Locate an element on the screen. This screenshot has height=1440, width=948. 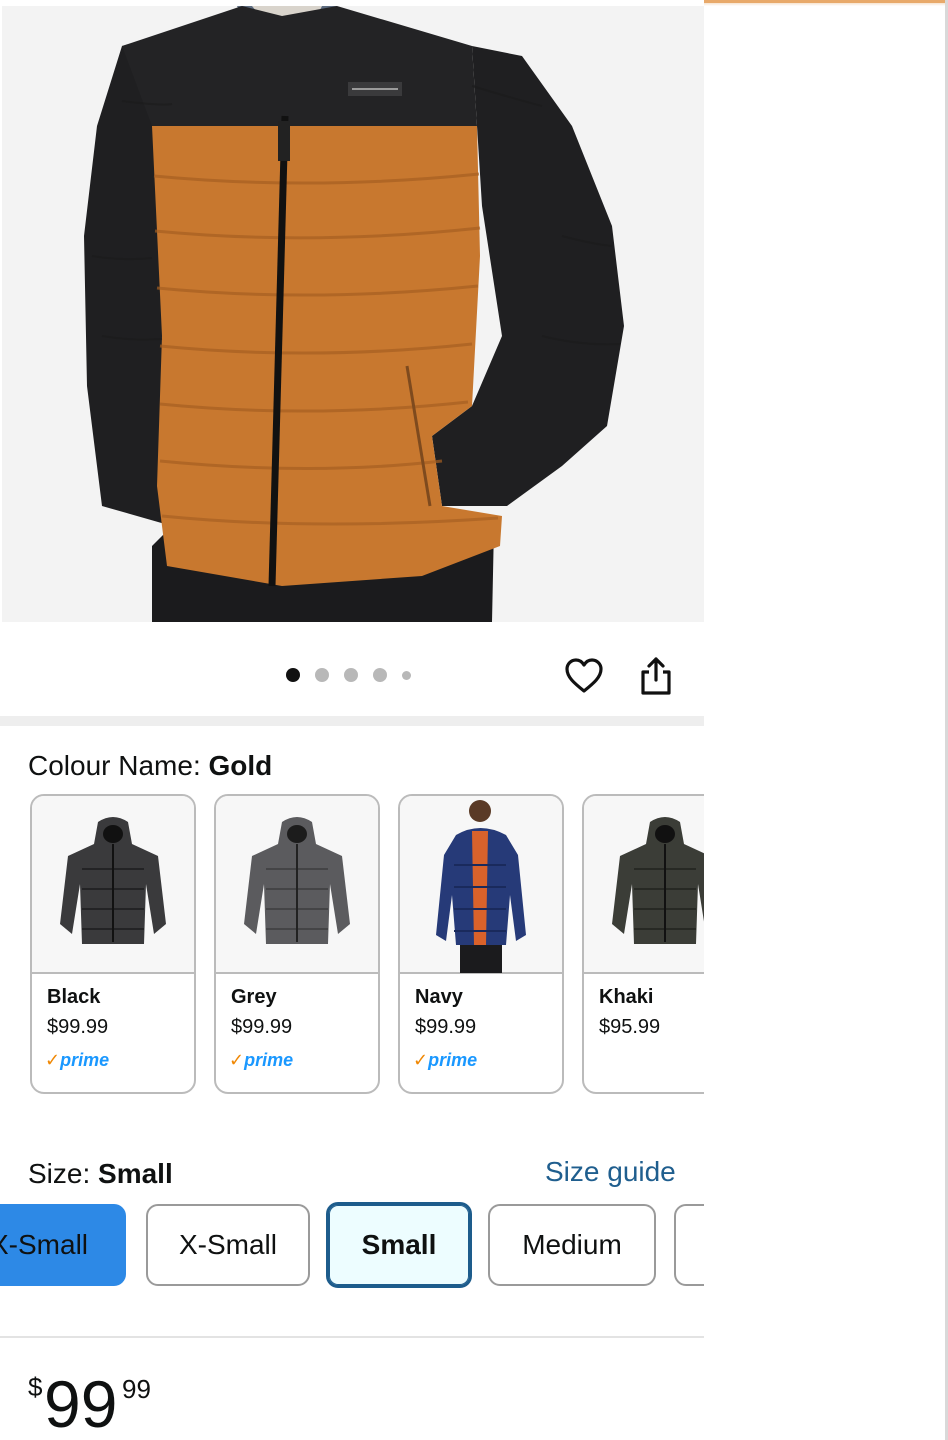
share-button is located at coordinates (656, 676).